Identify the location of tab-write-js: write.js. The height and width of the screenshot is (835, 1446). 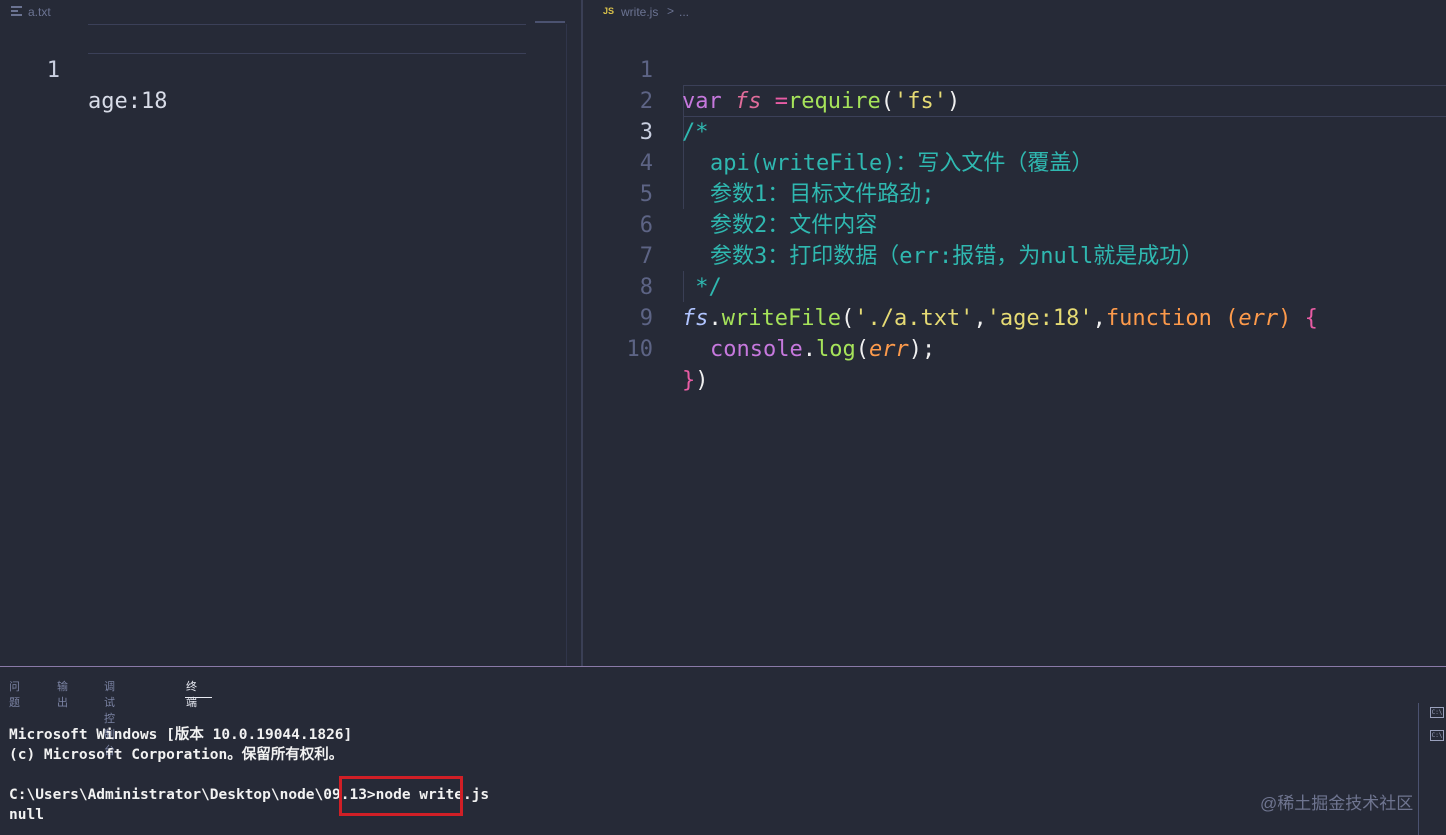
(639, 12).